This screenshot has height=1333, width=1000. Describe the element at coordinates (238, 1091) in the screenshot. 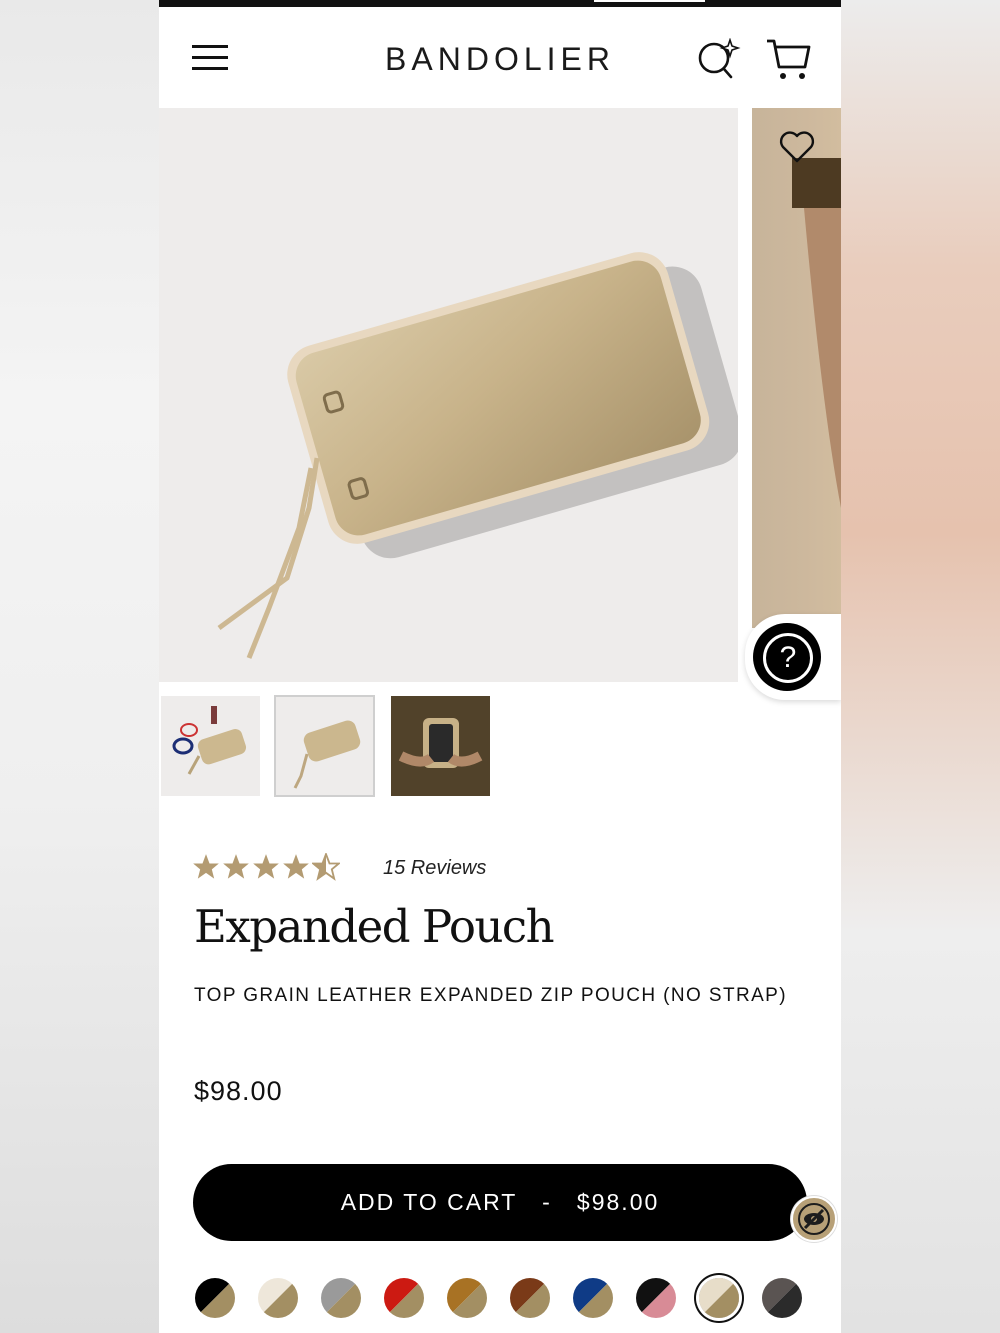

I see `product-price: $98.00` at that location.